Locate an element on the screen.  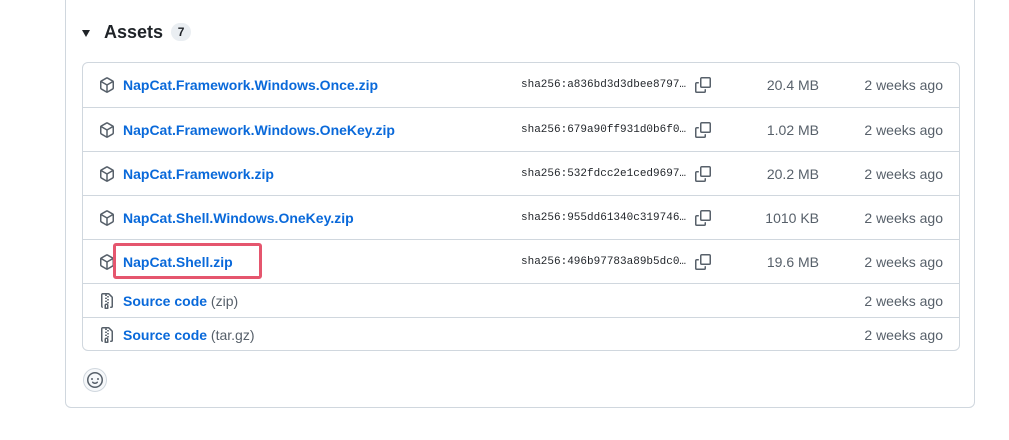
source-code-targz-link: Source code (tar.gz) is located at coordinates (189, 335).